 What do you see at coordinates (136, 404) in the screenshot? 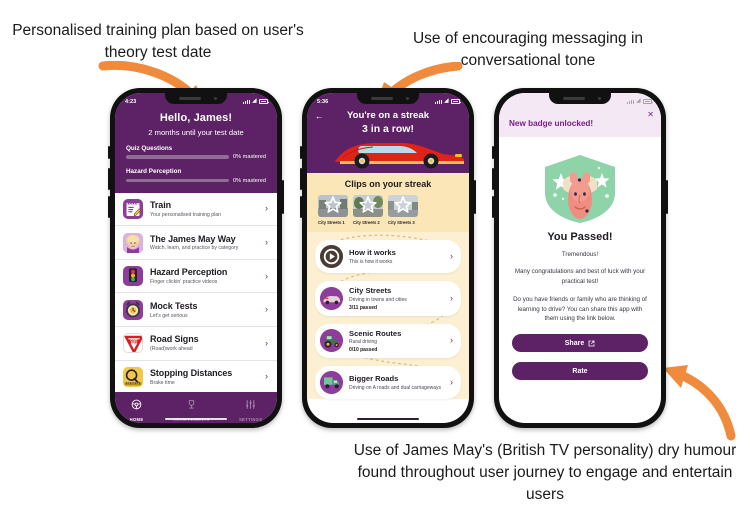
I see `steering-wheel-icon` at bounding box center [136, 404].